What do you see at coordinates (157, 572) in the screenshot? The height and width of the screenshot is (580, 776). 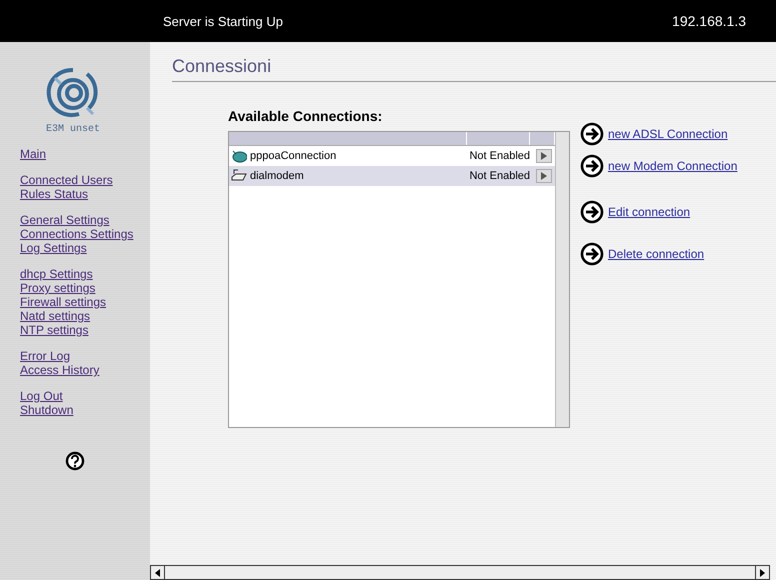 I see `left-triangle-icon` at bounding box center [157, 572].